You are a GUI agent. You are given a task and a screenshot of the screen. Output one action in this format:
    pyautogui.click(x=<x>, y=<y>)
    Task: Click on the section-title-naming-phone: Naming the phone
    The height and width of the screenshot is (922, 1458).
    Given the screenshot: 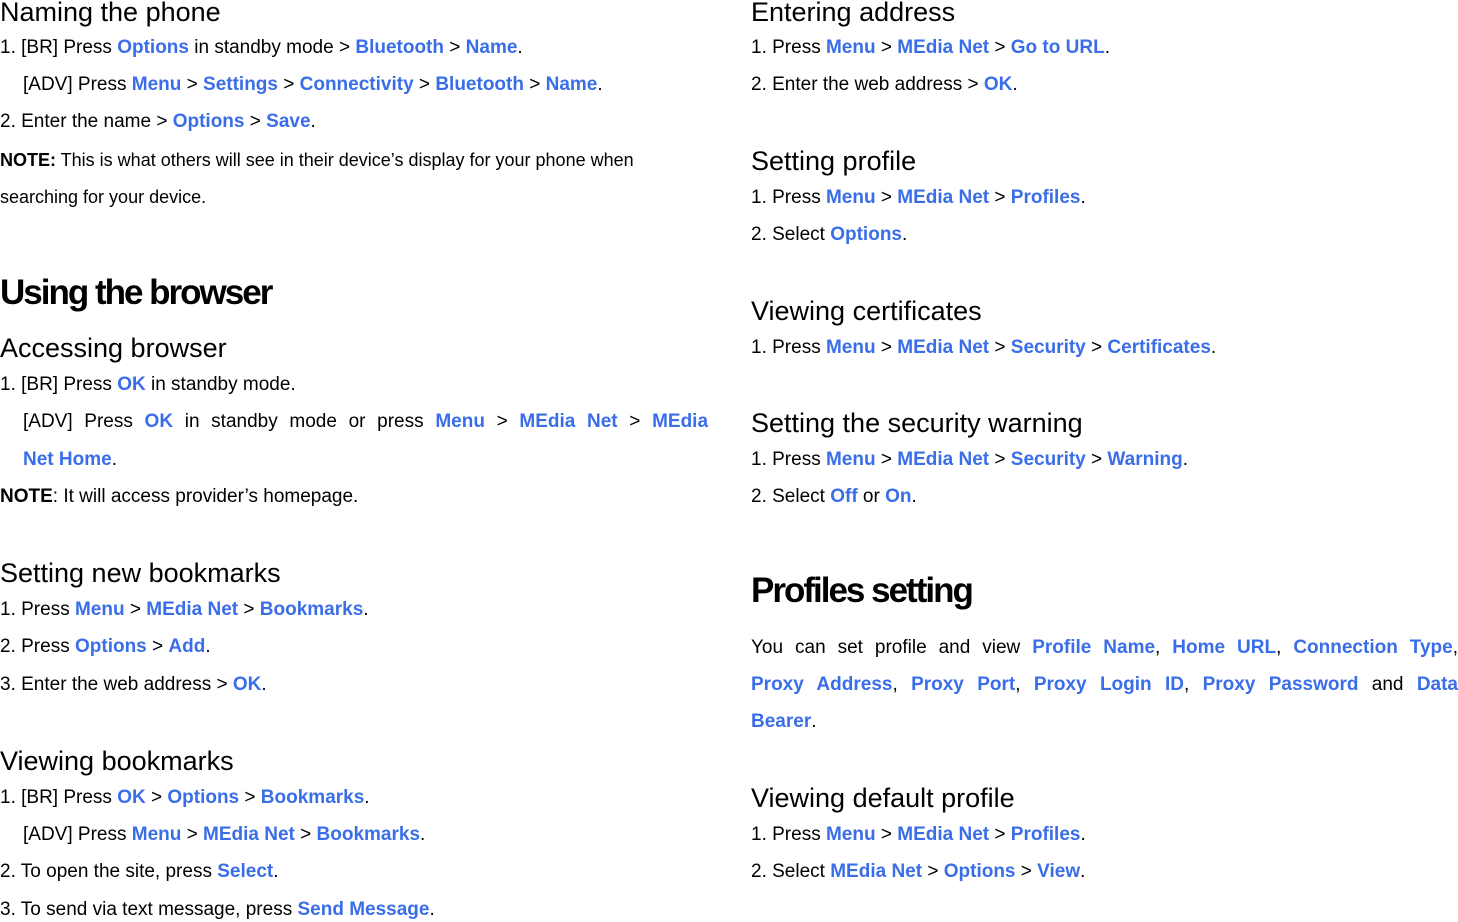 What is the action you would take?
    pyautogui.click(x=110, y=13)
    